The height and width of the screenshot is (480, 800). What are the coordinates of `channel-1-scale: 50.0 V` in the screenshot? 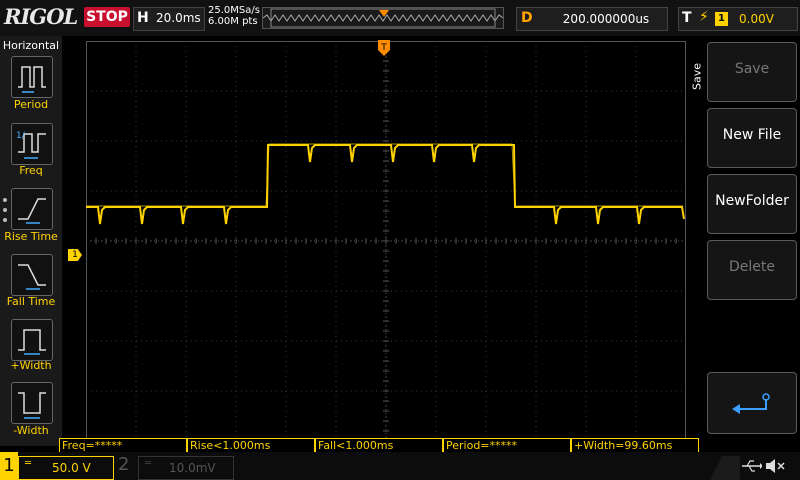 It's located at (71, 468).